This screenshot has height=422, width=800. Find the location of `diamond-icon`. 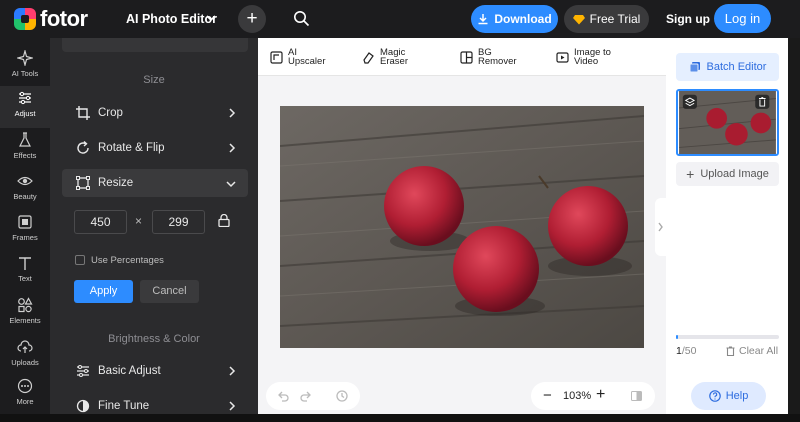

diamond-icon is located at coordinates (578, 19).